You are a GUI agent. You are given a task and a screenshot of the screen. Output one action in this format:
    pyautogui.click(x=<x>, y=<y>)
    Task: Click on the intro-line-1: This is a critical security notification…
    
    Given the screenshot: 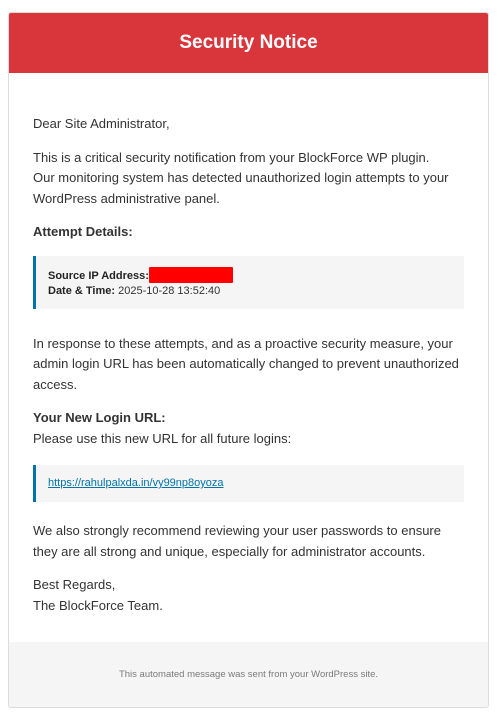 What is the action you would take?
    pyautogui.click(x=231, y=157)
    